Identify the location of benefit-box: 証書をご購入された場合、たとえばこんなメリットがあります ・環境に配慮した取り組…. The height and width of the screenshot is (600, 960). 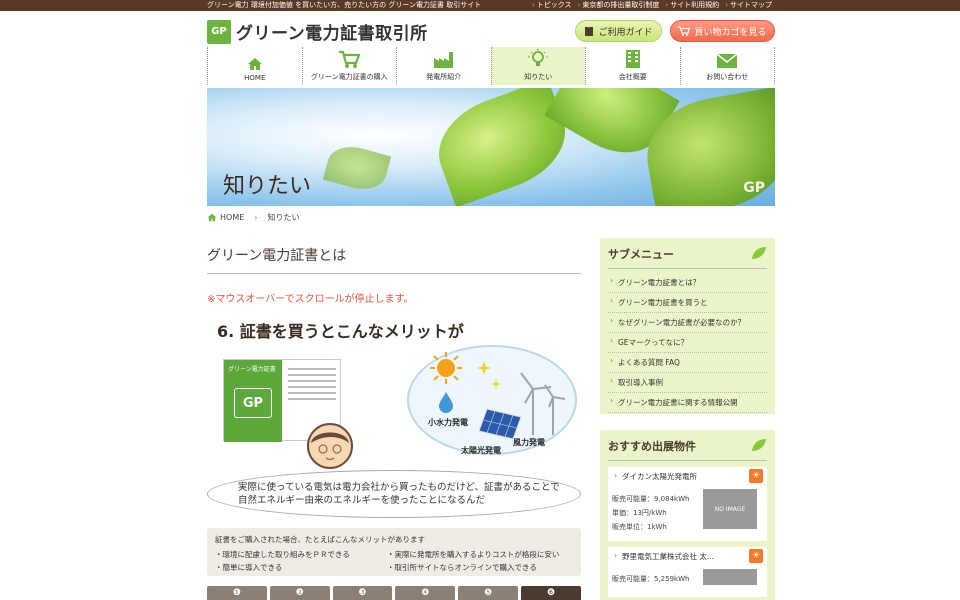
(394, 552).